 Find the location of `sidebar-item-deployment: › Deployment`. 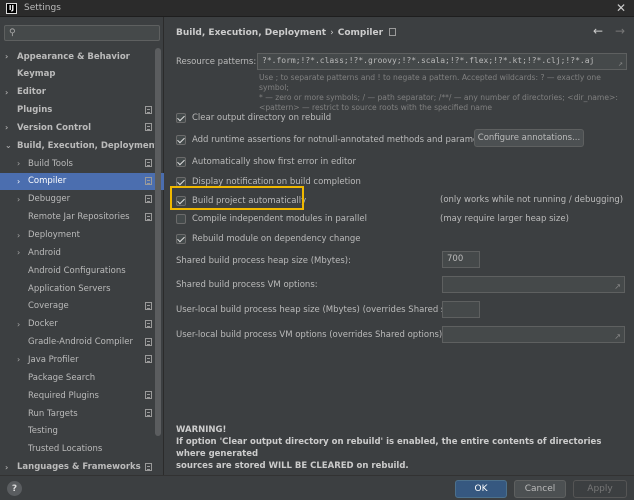

sidebar-item-deployment: › Deployment is located at coordinates (82, 235).